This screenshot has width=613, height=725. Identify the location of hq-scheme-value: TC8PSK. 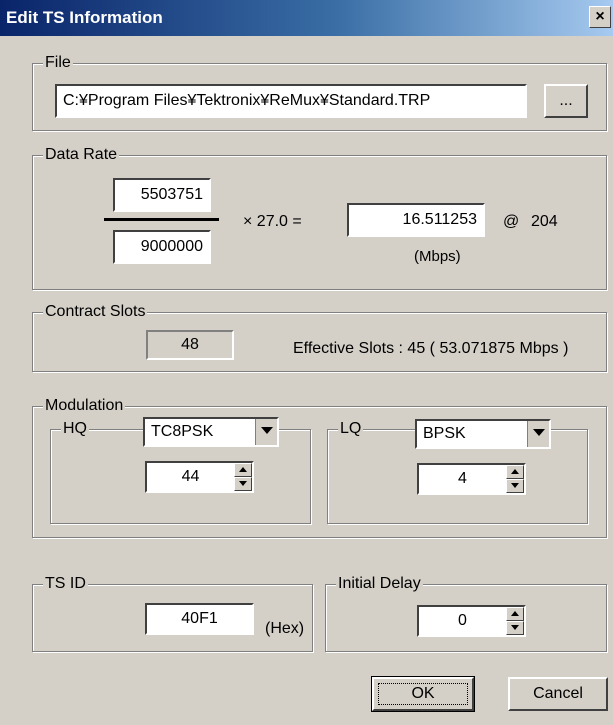
(182, 431).